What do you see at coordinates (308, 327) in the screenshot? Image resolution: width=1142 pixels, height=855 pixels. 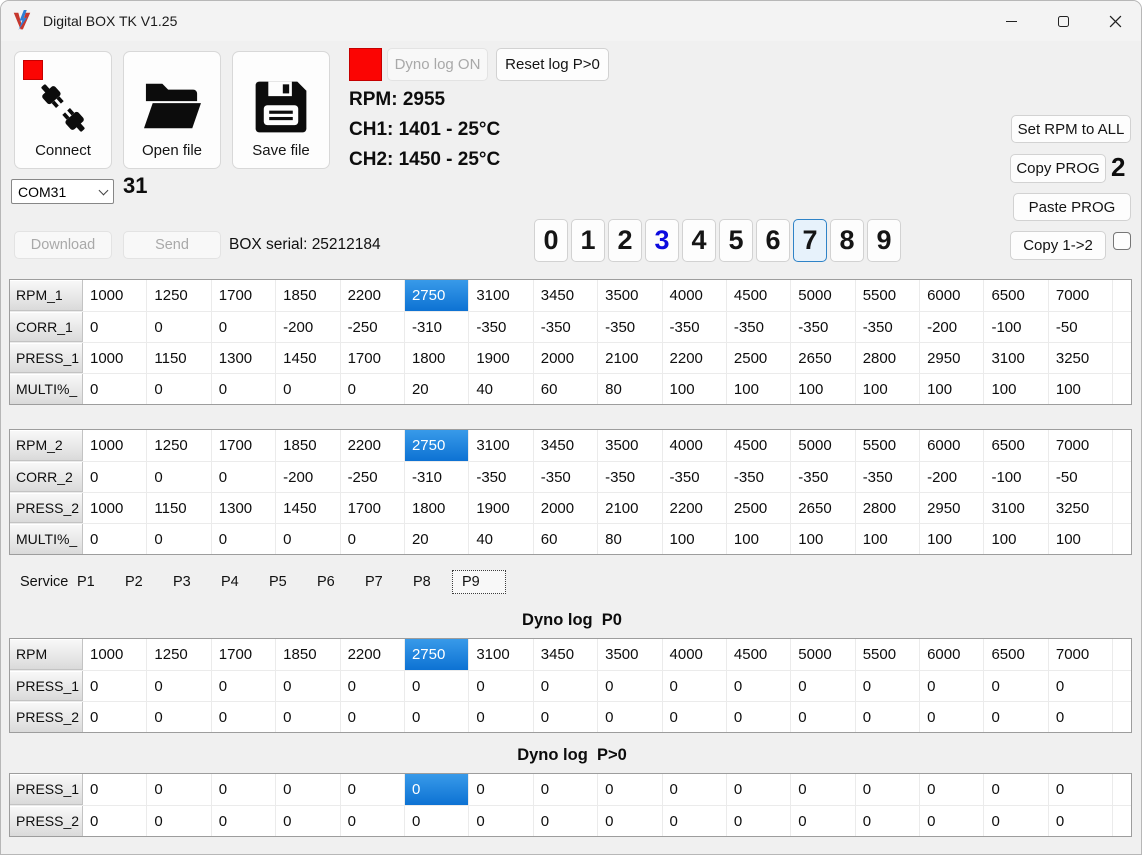 I see `table-cell: -200` at bounding box center [308, 327].